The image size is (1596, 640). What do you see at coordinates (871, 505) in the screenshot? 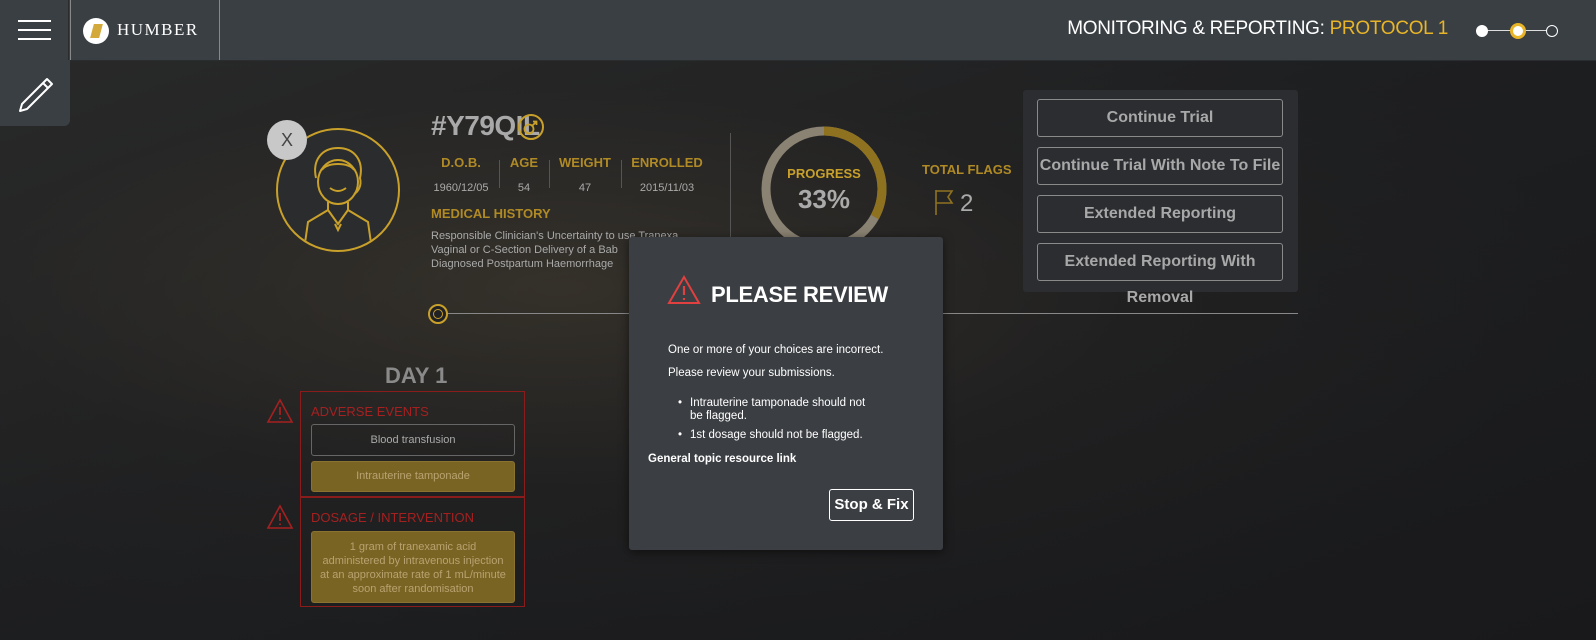
I see `stop-fix-button: Stop & Fix` at bounding box center [871, 505].